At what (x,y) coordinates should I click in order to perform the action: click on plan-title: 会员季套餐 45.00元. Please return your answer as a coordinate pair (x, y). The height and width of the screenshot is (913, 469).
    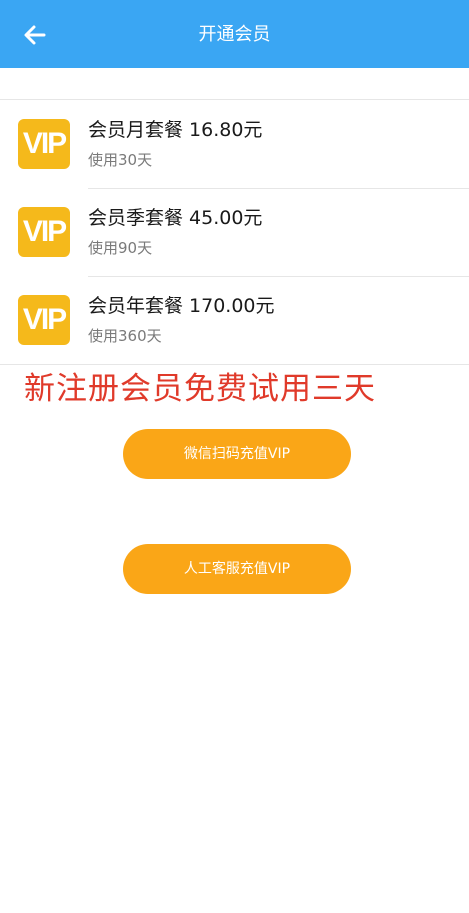
    Looking at the image, I should click on (175, 218).